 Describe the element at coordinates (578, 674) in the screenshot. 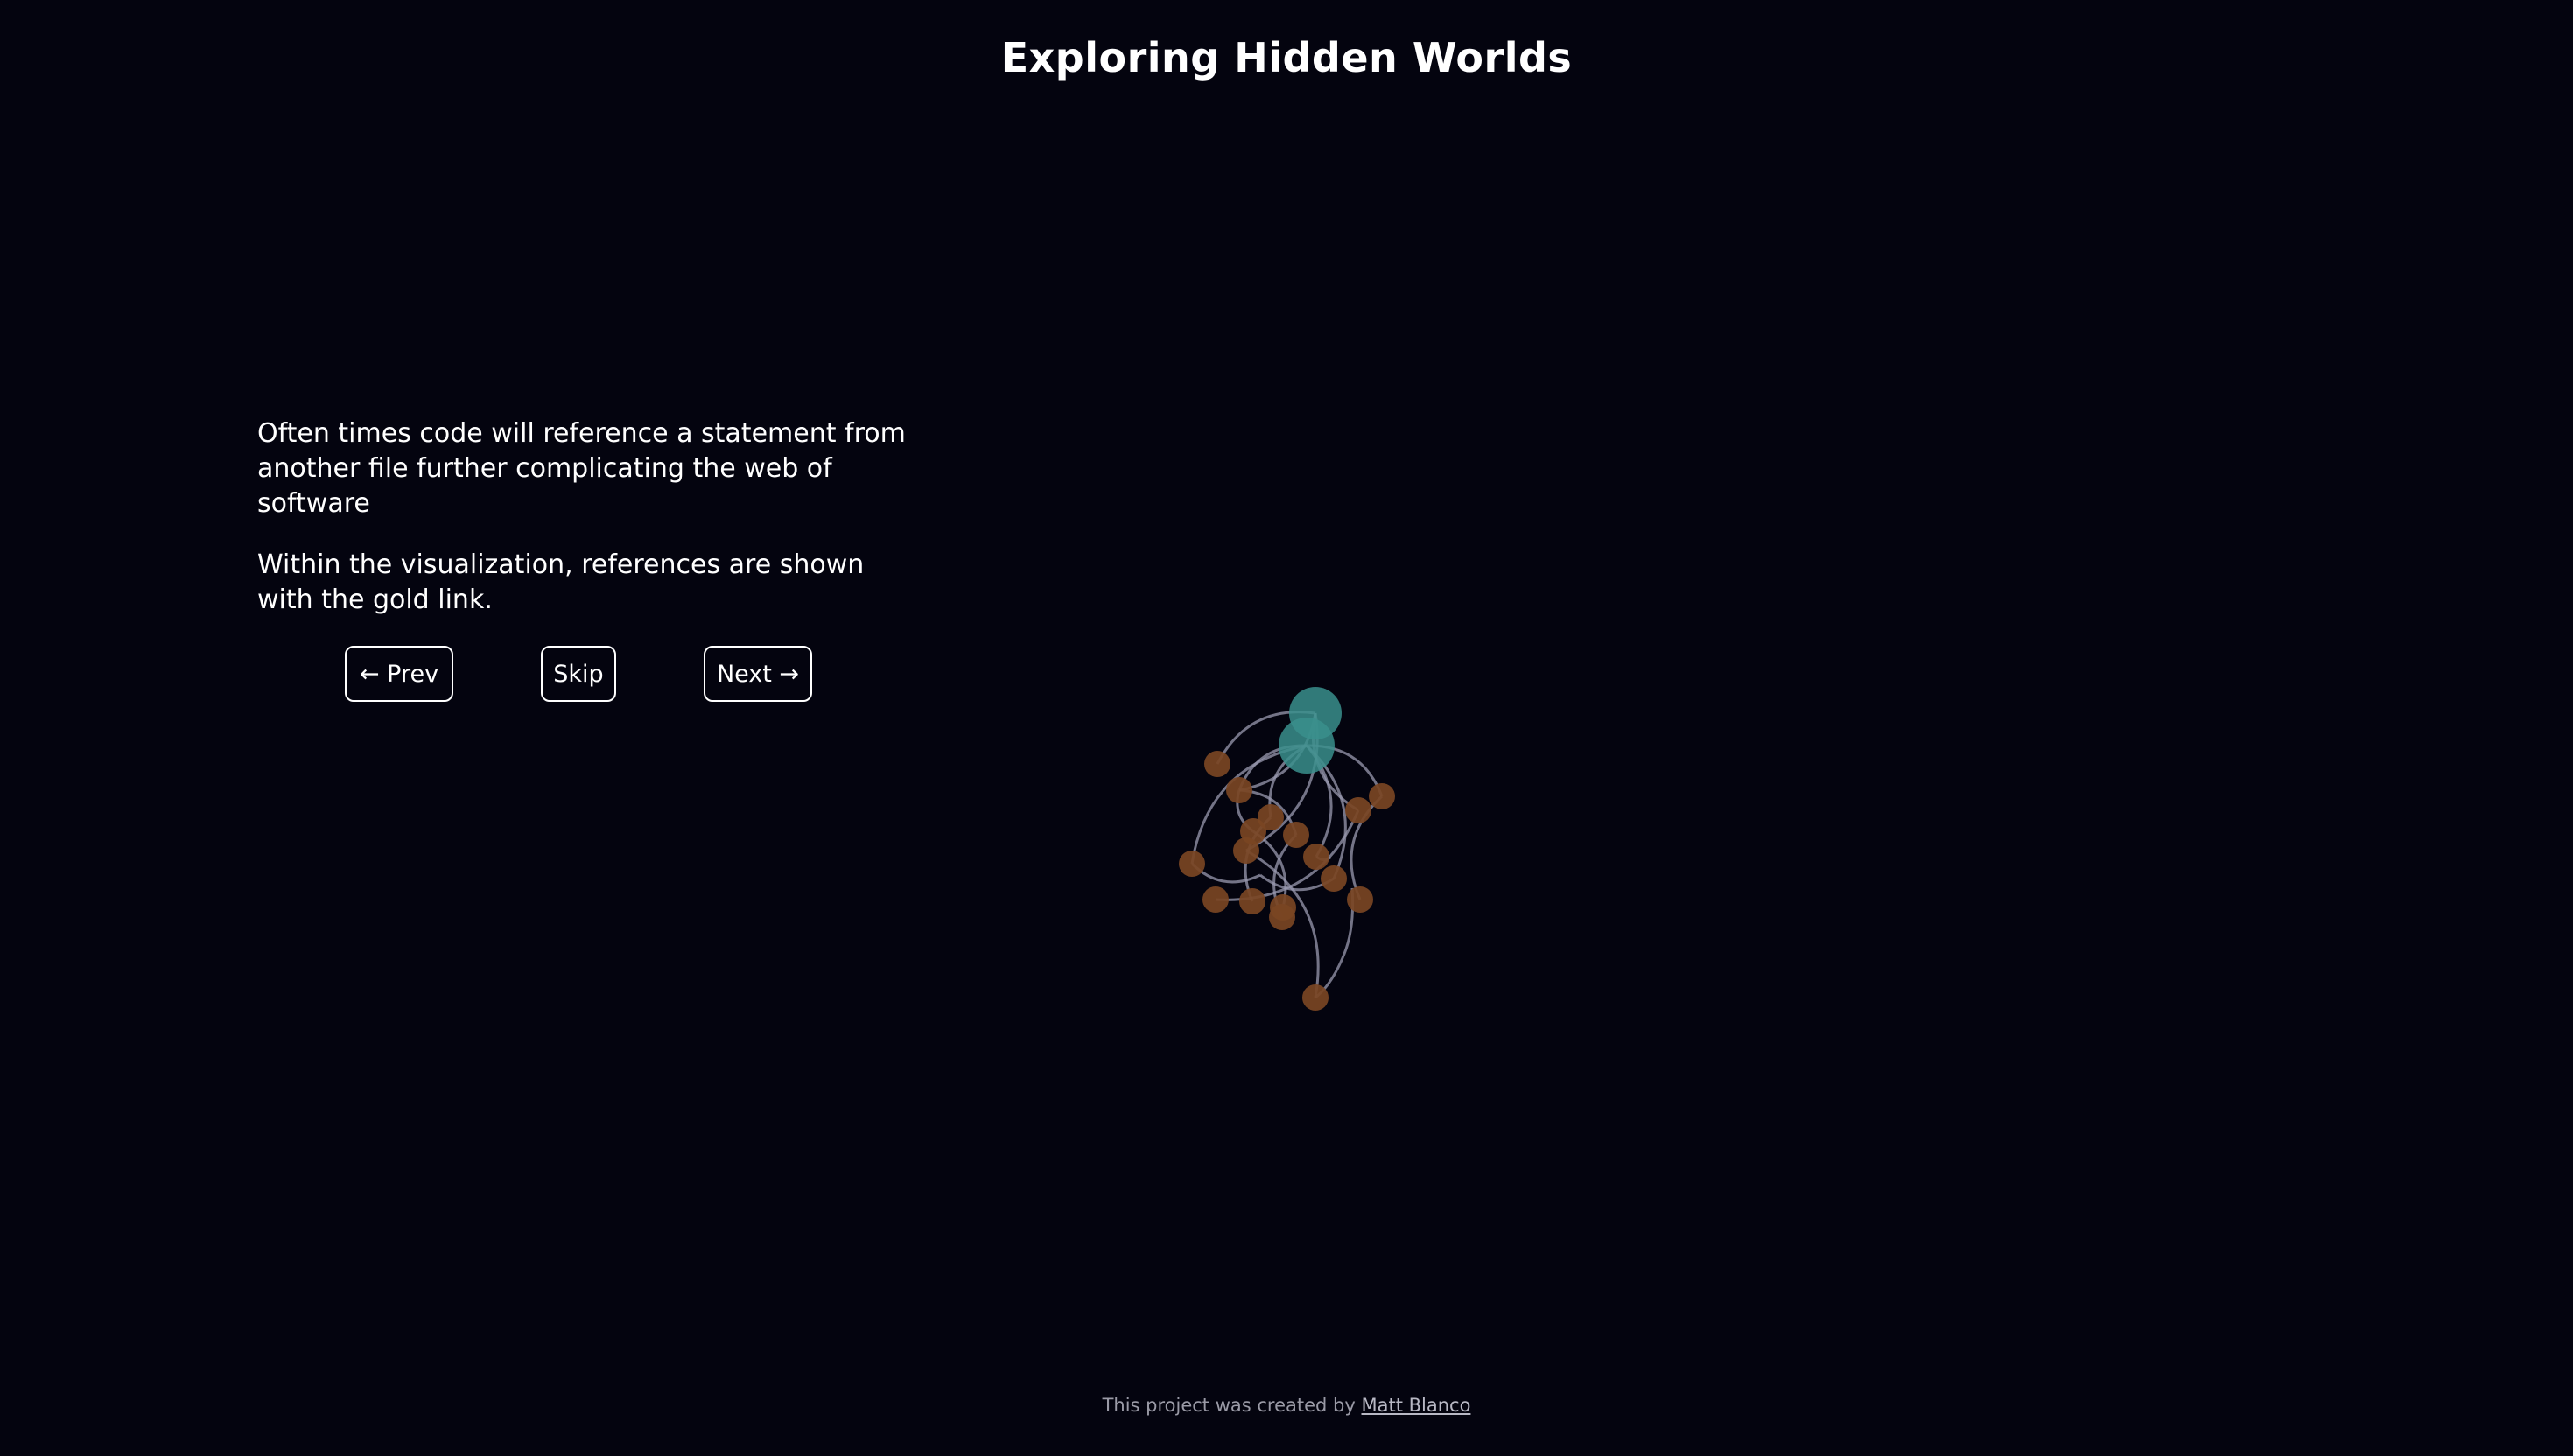

I see `skip-button: Skip` at that location.